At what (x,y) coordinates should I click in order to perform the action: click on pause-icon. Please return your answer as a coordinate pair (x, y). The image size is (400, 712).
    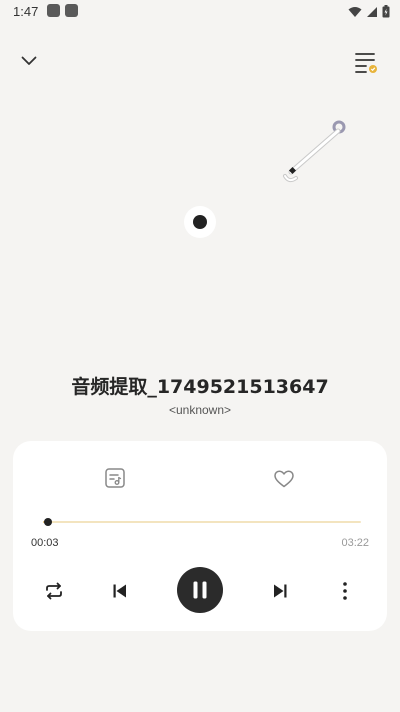
    Looking at the image, I should click on (200, 590).